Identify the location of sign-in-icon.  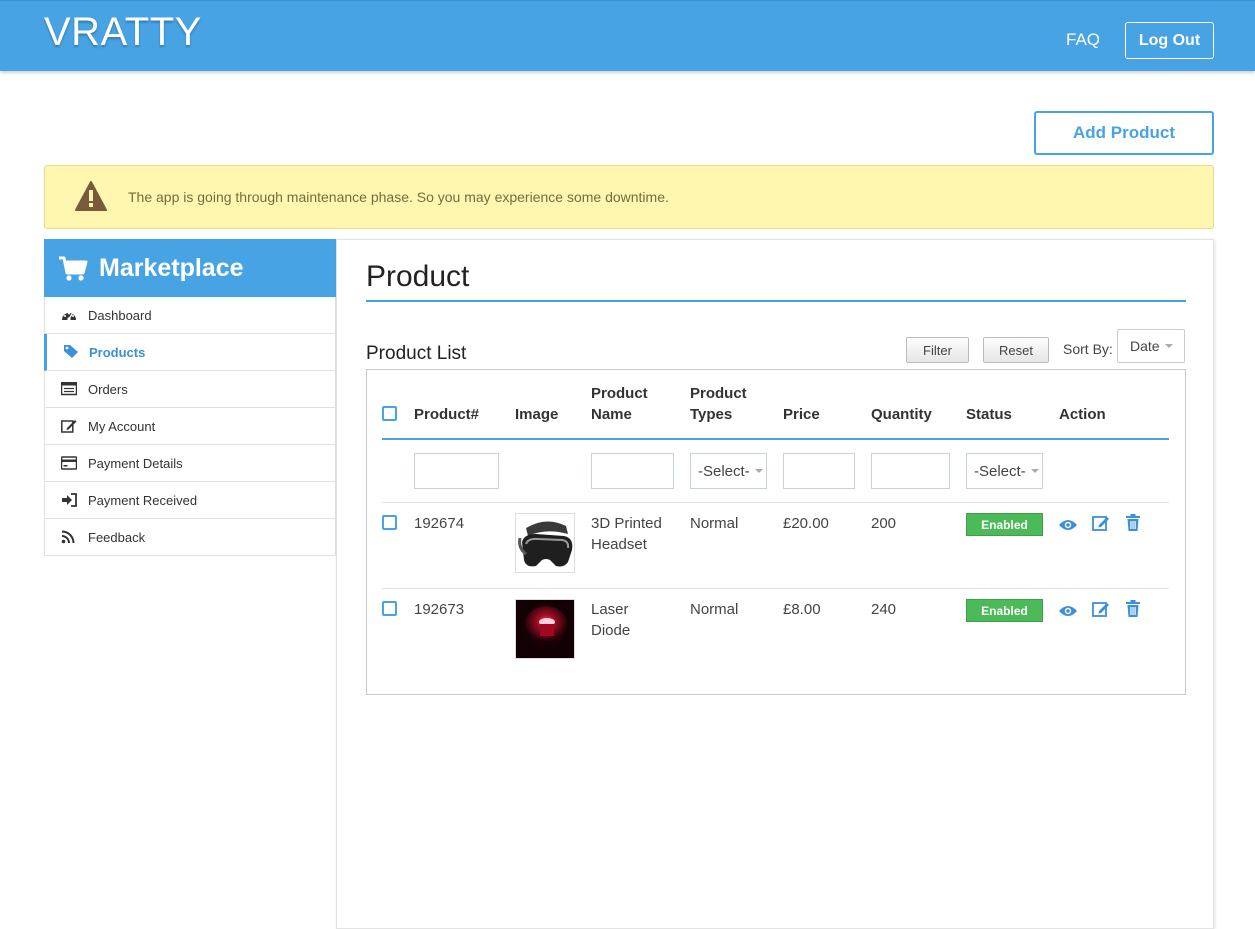
(69, 500).